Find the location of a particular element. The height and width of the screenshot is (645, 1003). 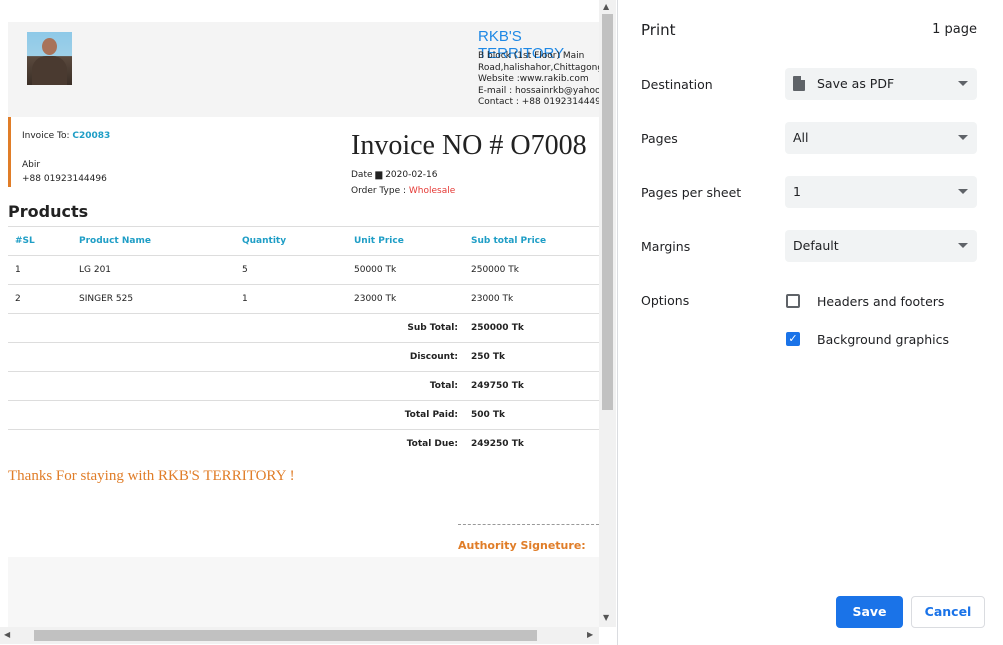

summary-value: 500 Tk is located at coordinates (531, 415).